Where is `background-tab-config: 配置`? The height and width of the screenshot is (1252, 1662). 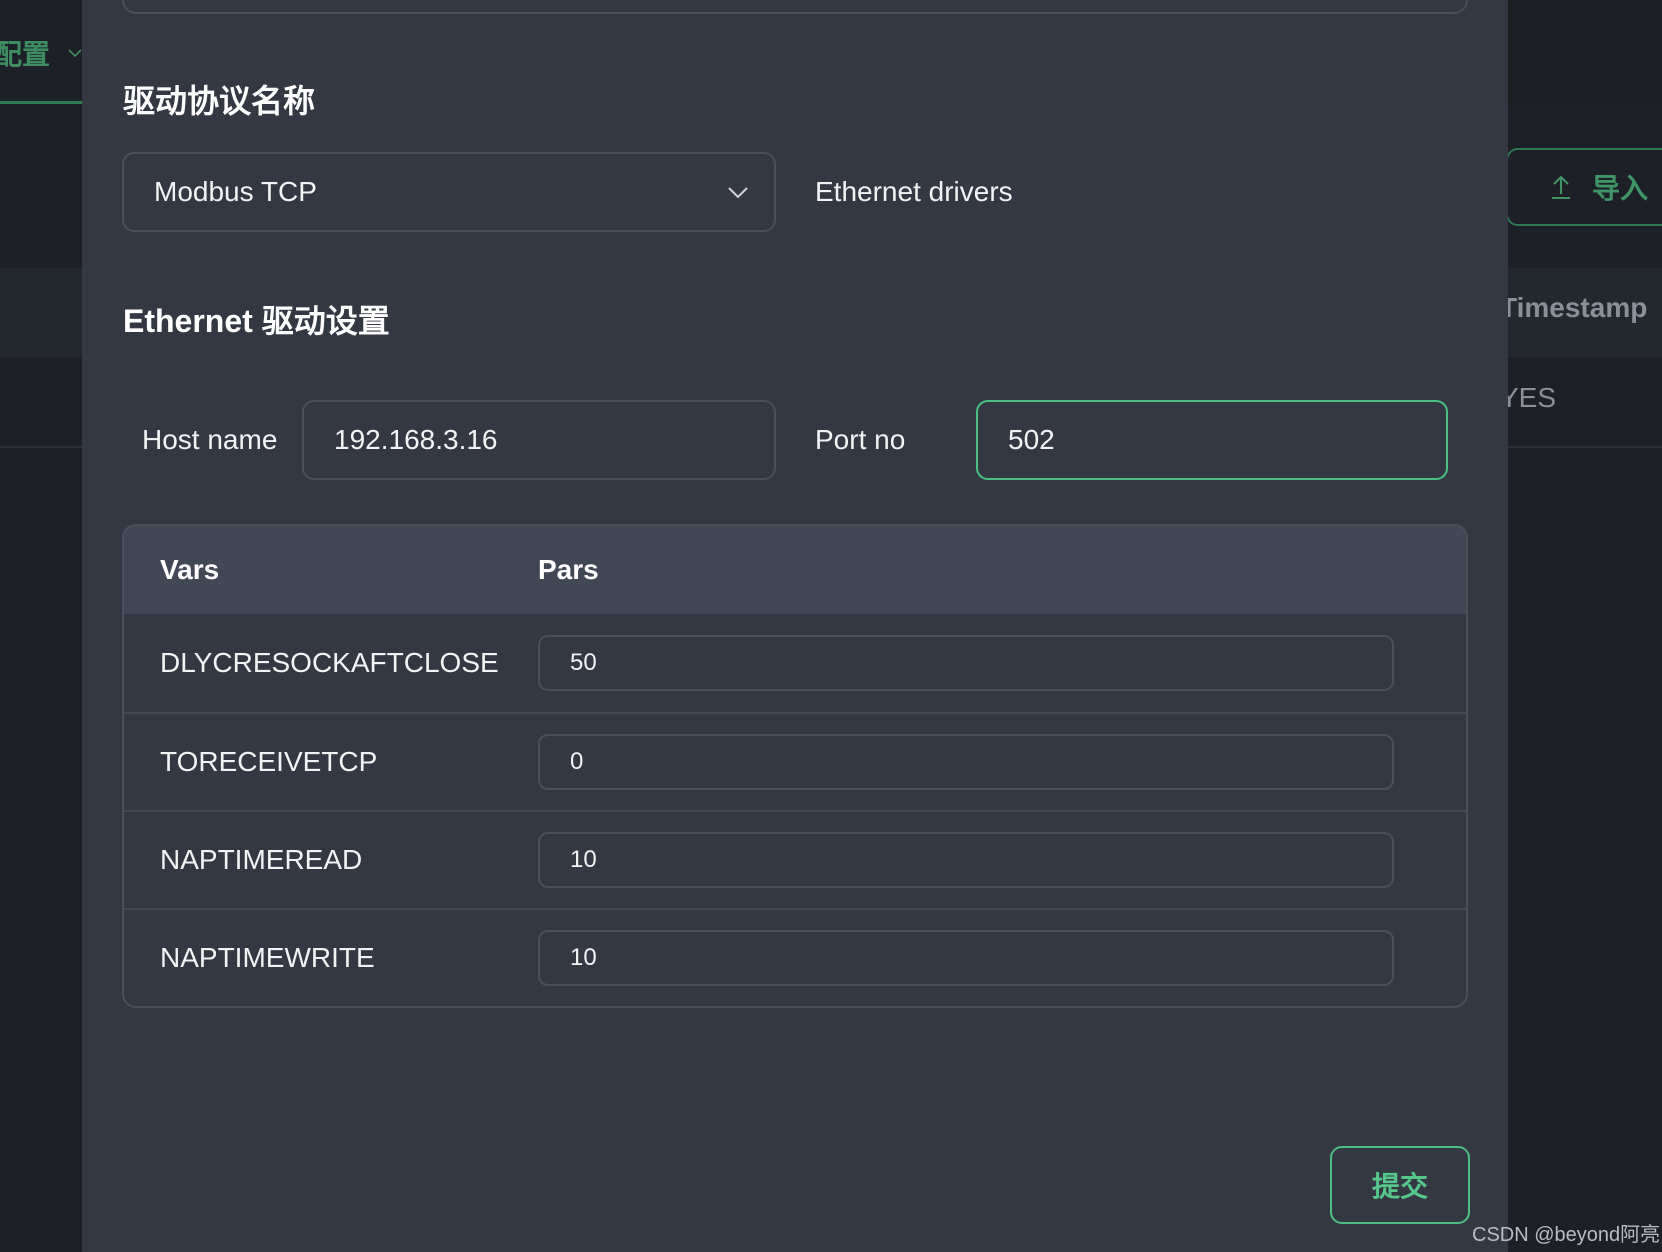
background-tab-config: 配置 is located at coordinates (41, 53).